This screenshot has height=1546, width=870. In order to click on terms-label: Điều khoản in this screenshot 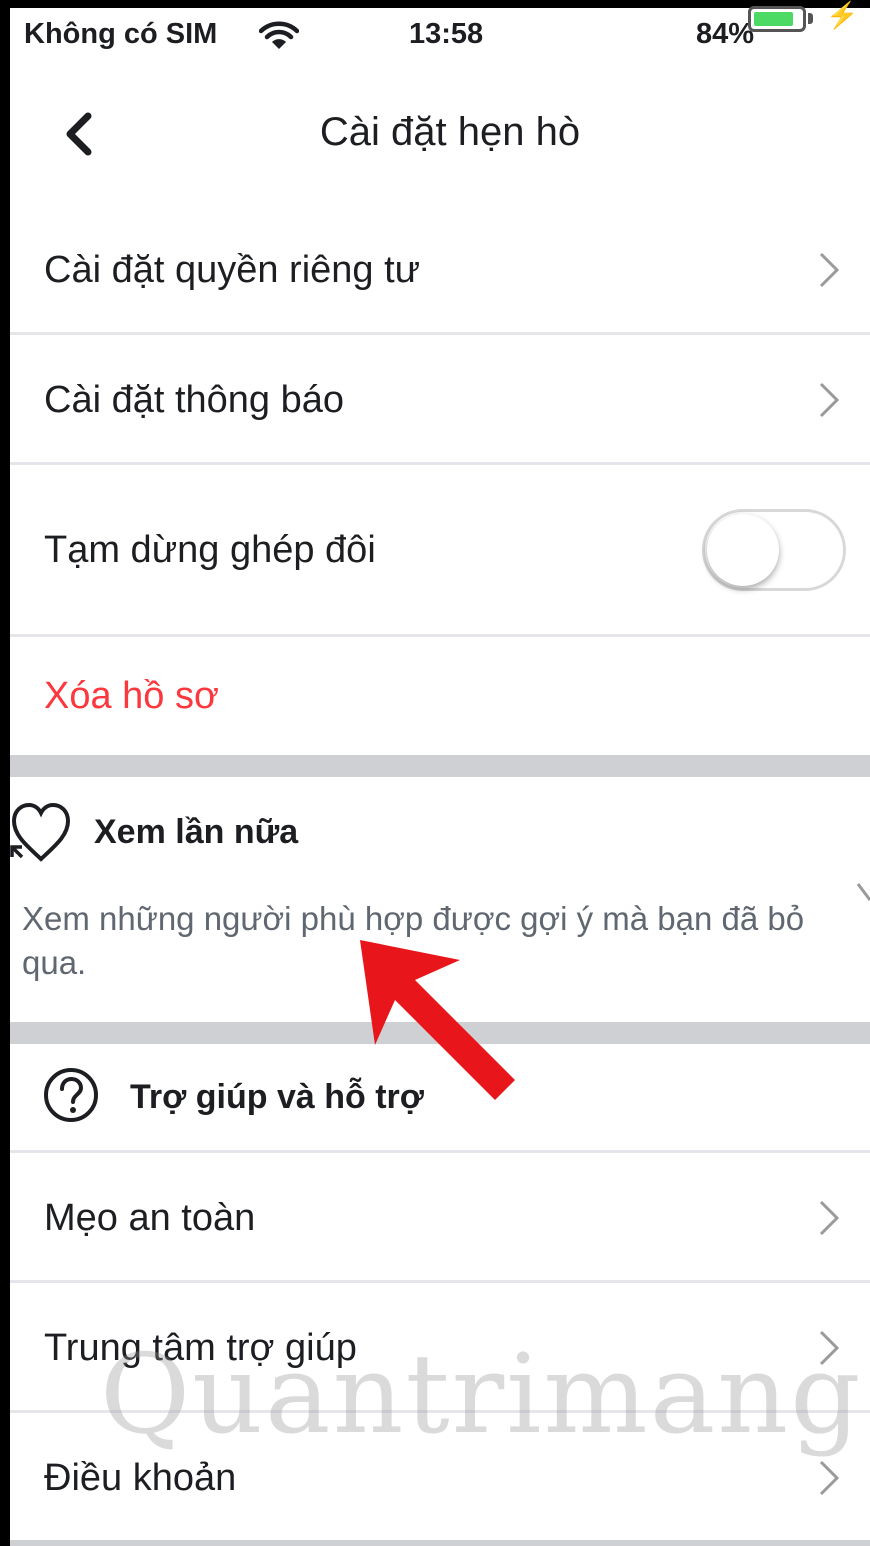, I will do `click(140, 1478)`.